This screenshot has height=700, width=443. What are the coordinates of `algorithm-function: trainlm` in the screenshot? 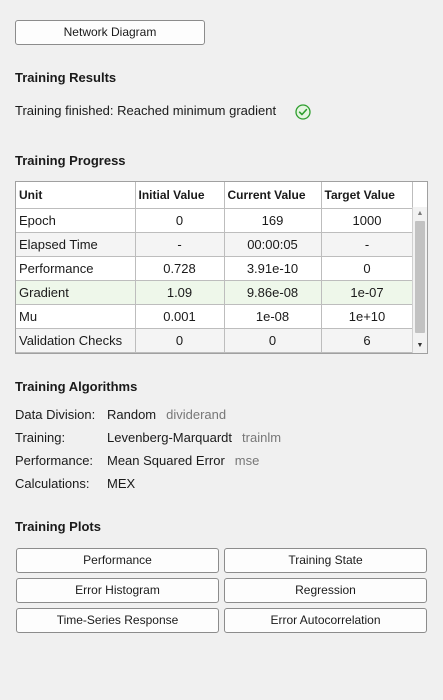 It's located at (262, 437).